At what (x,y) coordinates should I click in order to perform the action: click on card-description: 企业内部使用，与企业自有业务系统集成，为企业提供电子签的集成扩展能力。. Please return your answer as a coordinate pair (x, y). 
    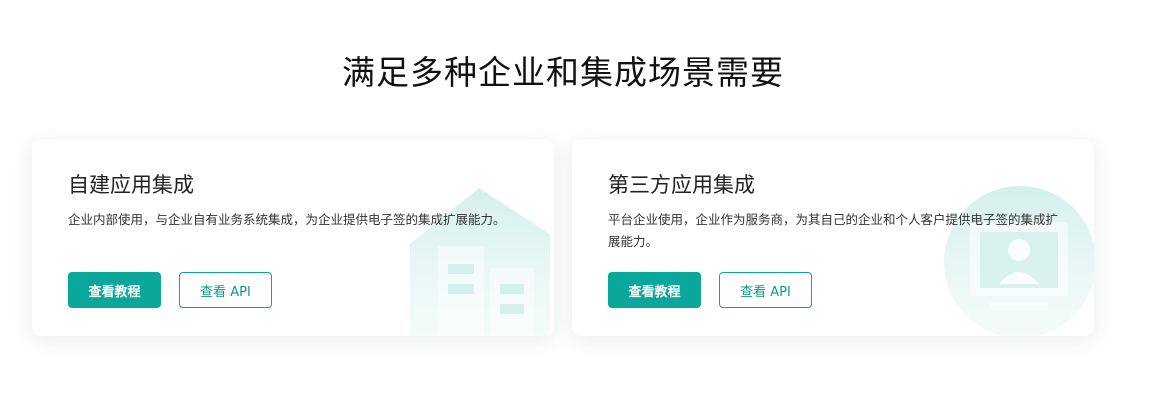
    Looking at the image, I should click on (287, 219).